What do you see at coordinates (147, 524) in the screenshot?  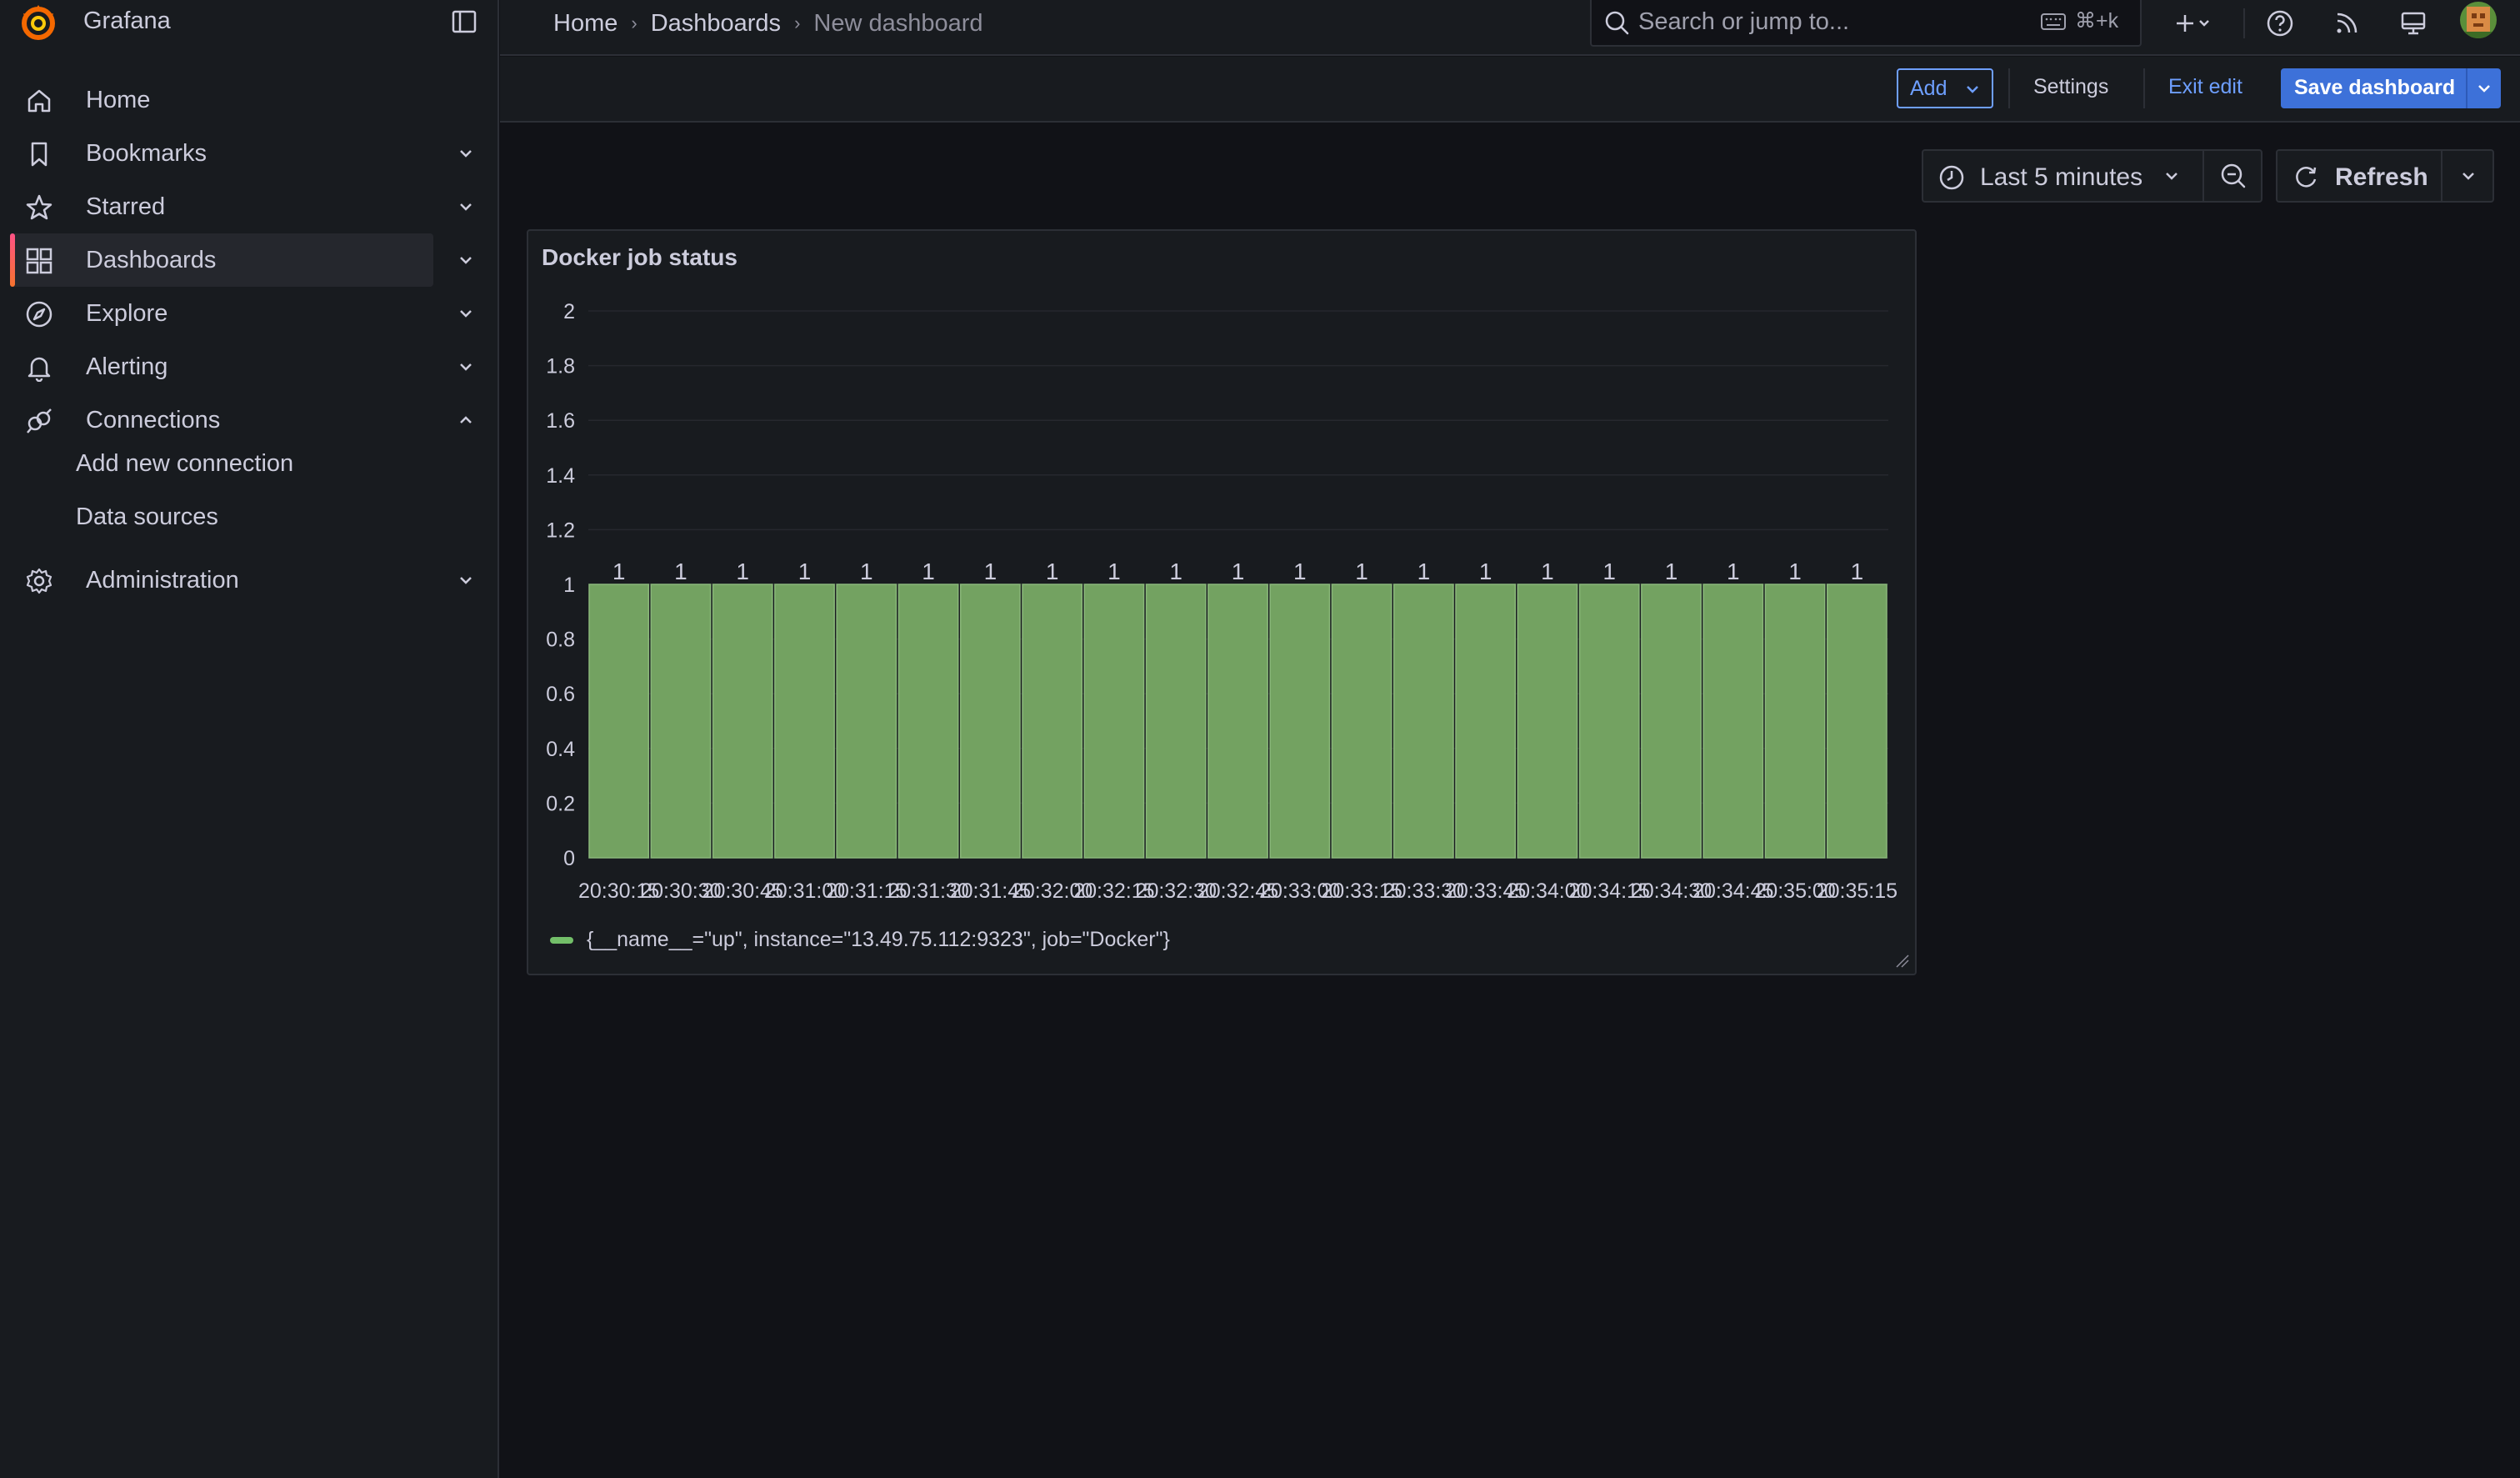 I see `sidebar-subitem-data-sources: Data sources` at bounding box center [147, 524].